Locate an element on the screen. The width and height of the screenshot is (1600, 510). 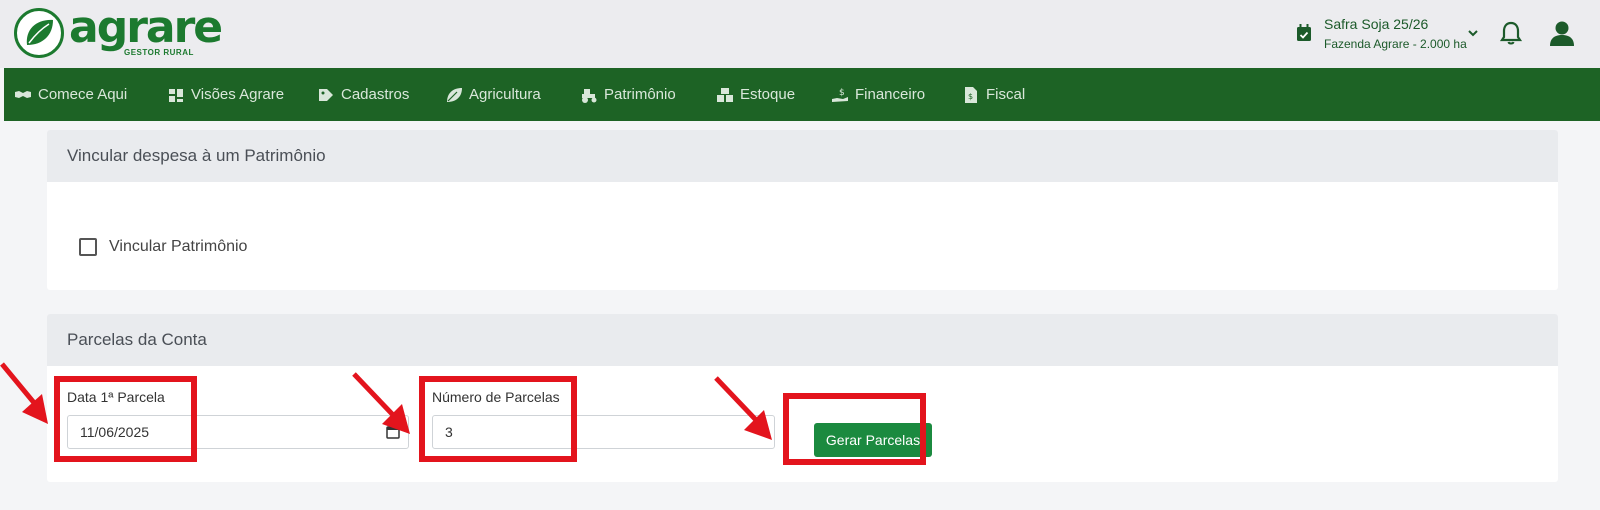
highlight-box-button is located at coordinates (854, 429).